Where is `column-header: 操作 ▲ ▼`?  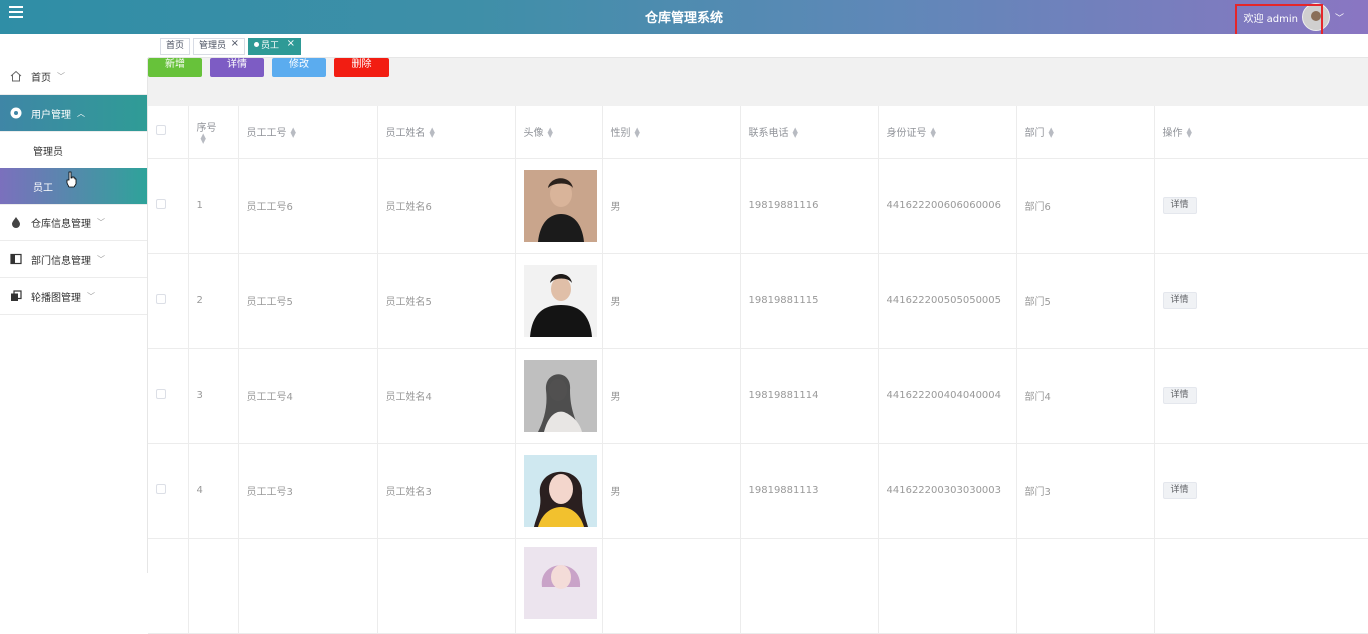 column-header: 操作 ▲ ▼ is located at coordinates (1261, 132).